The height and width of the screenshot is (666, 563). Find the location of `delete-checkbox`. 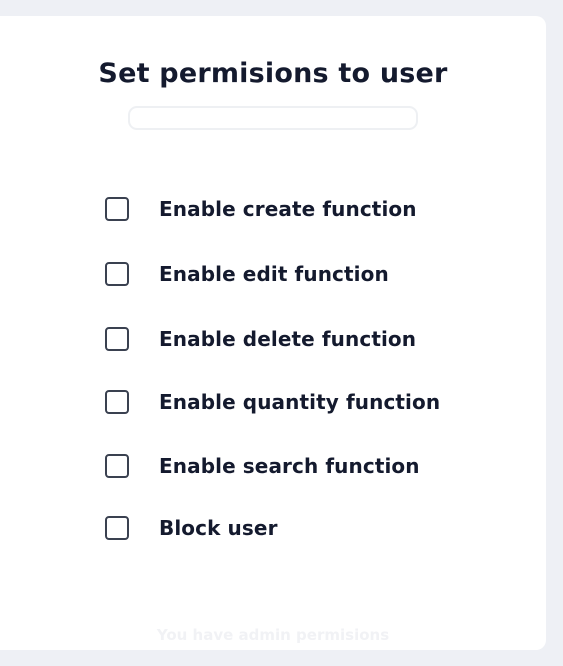

delete-checkbox is located at coordinates (117, 339).